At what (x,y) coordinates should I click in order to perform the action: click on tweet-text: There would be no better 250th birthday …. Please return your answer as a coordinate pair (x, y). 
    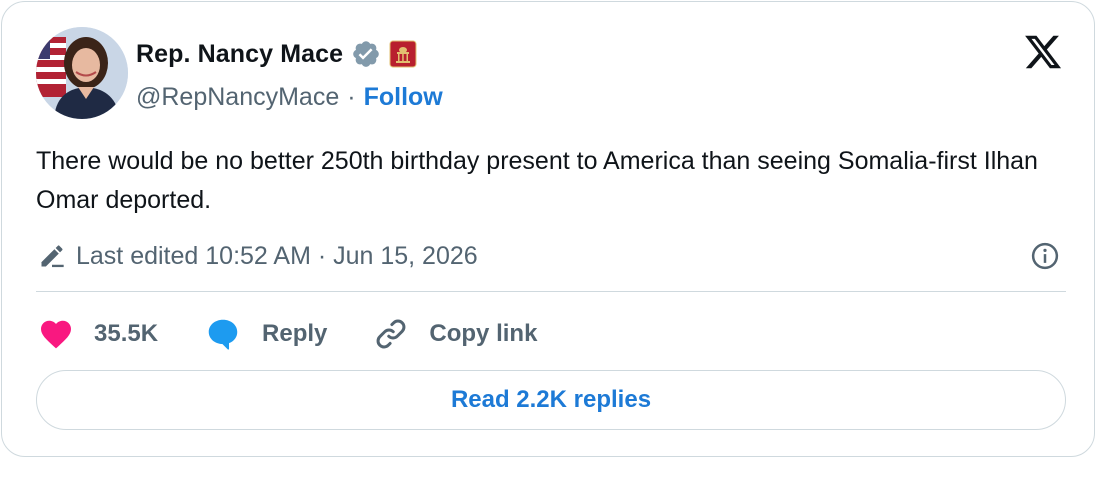
    Looking at the image, I should click on (537, 180).